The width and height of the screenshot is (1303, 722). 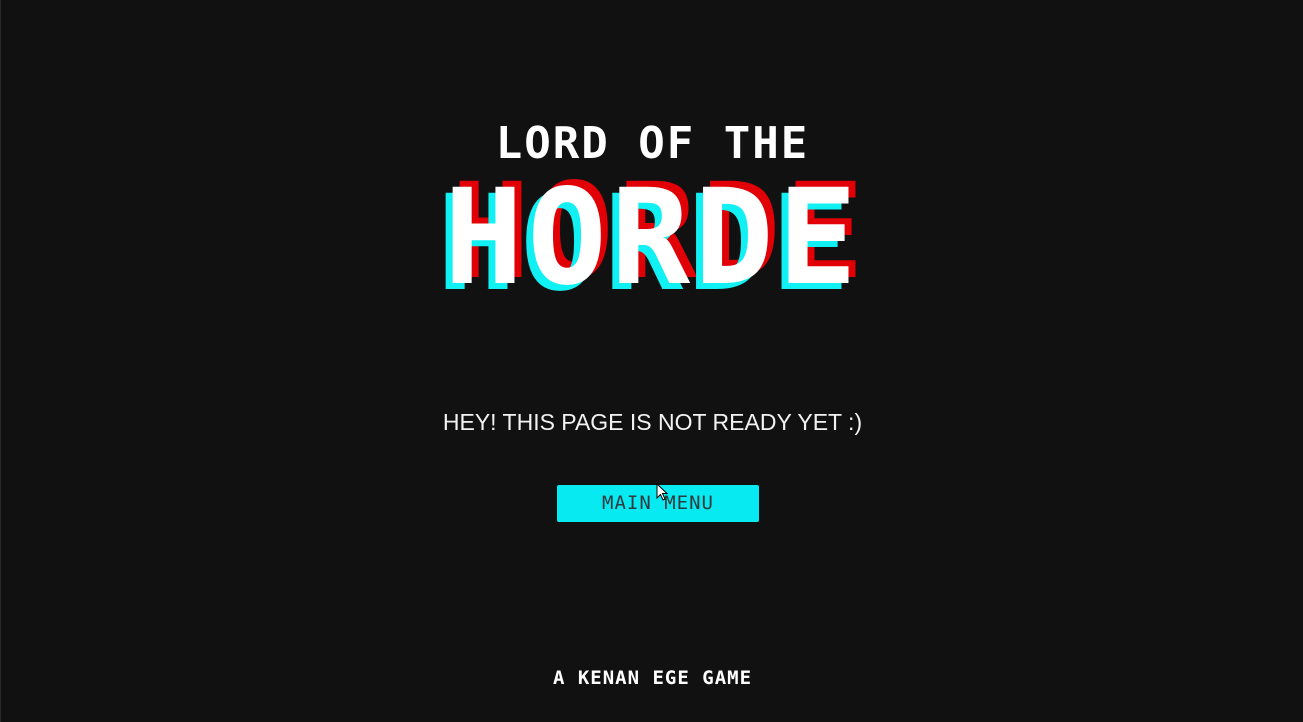 What do you see at coordinates (652, 238) in the screenshot?
I see `game-title-main-word: HORDE` at bounding box center [652, 238].